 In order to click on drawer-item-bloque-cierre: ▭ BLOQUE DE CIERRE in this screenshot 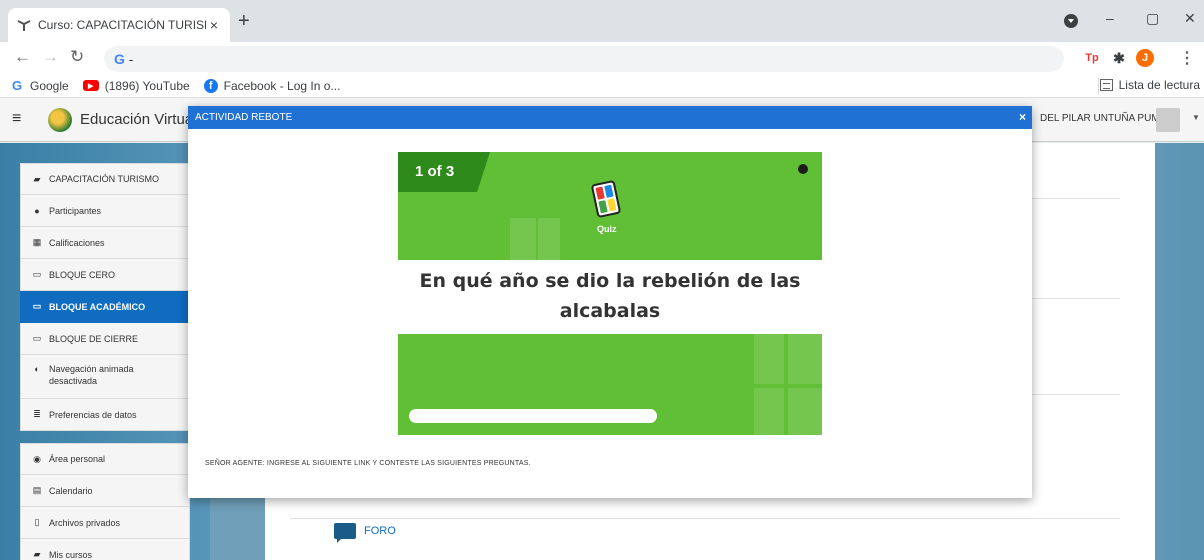, I will do `click(105, 339)`.